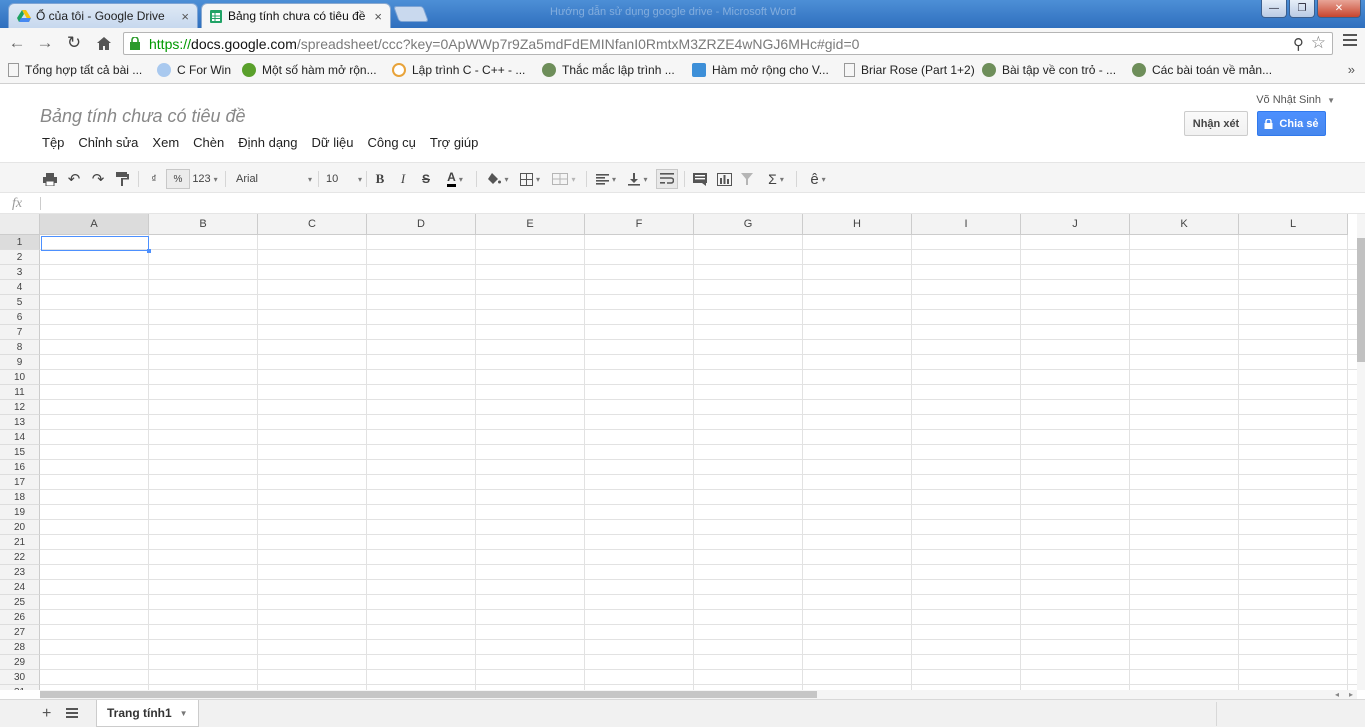 The width and height of the screenshot is (1365, 727). What do you see at coordinates (20, 557) in the screenshot?
I see `row-header-22: 22` at bounding box center [20, 557].